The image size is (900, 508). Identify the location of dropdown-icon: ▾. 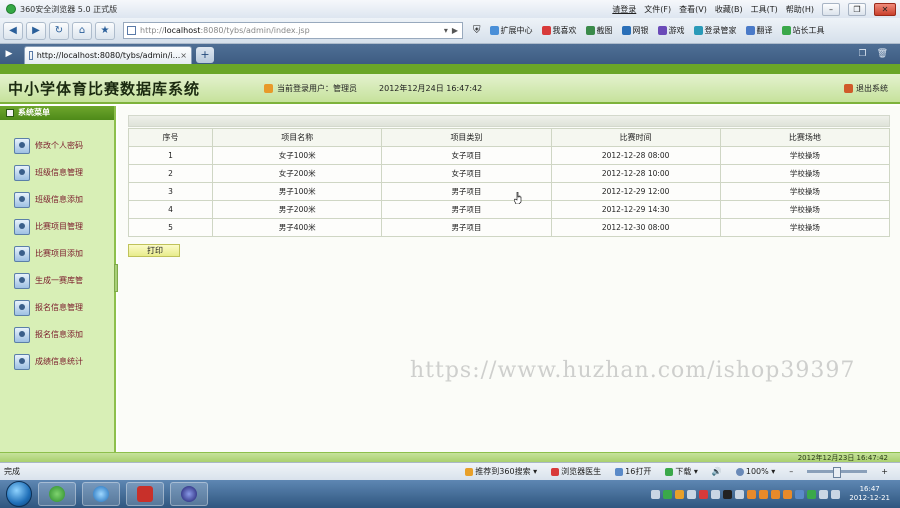
(446, 30).